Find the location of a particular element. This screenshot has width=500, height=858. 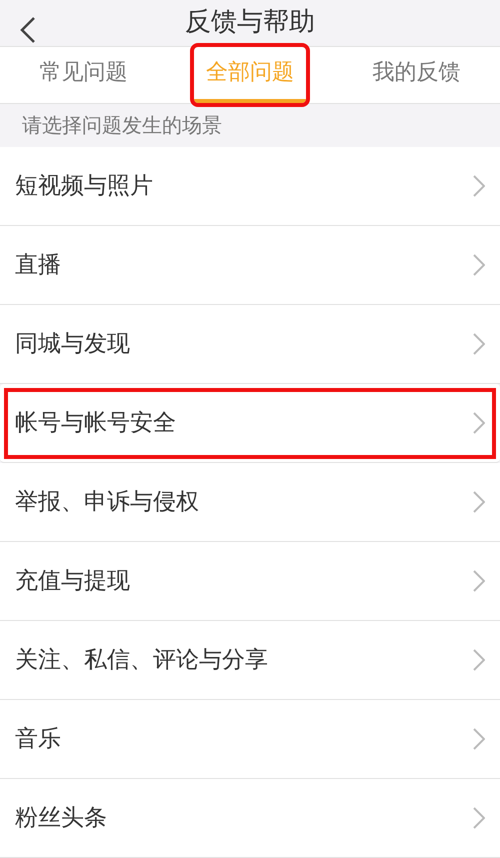

list-item: 充值与提现 is located at coordinates (250, 581).